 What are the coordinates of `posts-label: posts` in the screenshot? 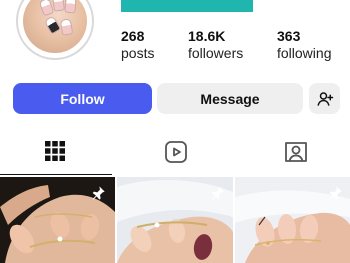 It's located at (138, 53).